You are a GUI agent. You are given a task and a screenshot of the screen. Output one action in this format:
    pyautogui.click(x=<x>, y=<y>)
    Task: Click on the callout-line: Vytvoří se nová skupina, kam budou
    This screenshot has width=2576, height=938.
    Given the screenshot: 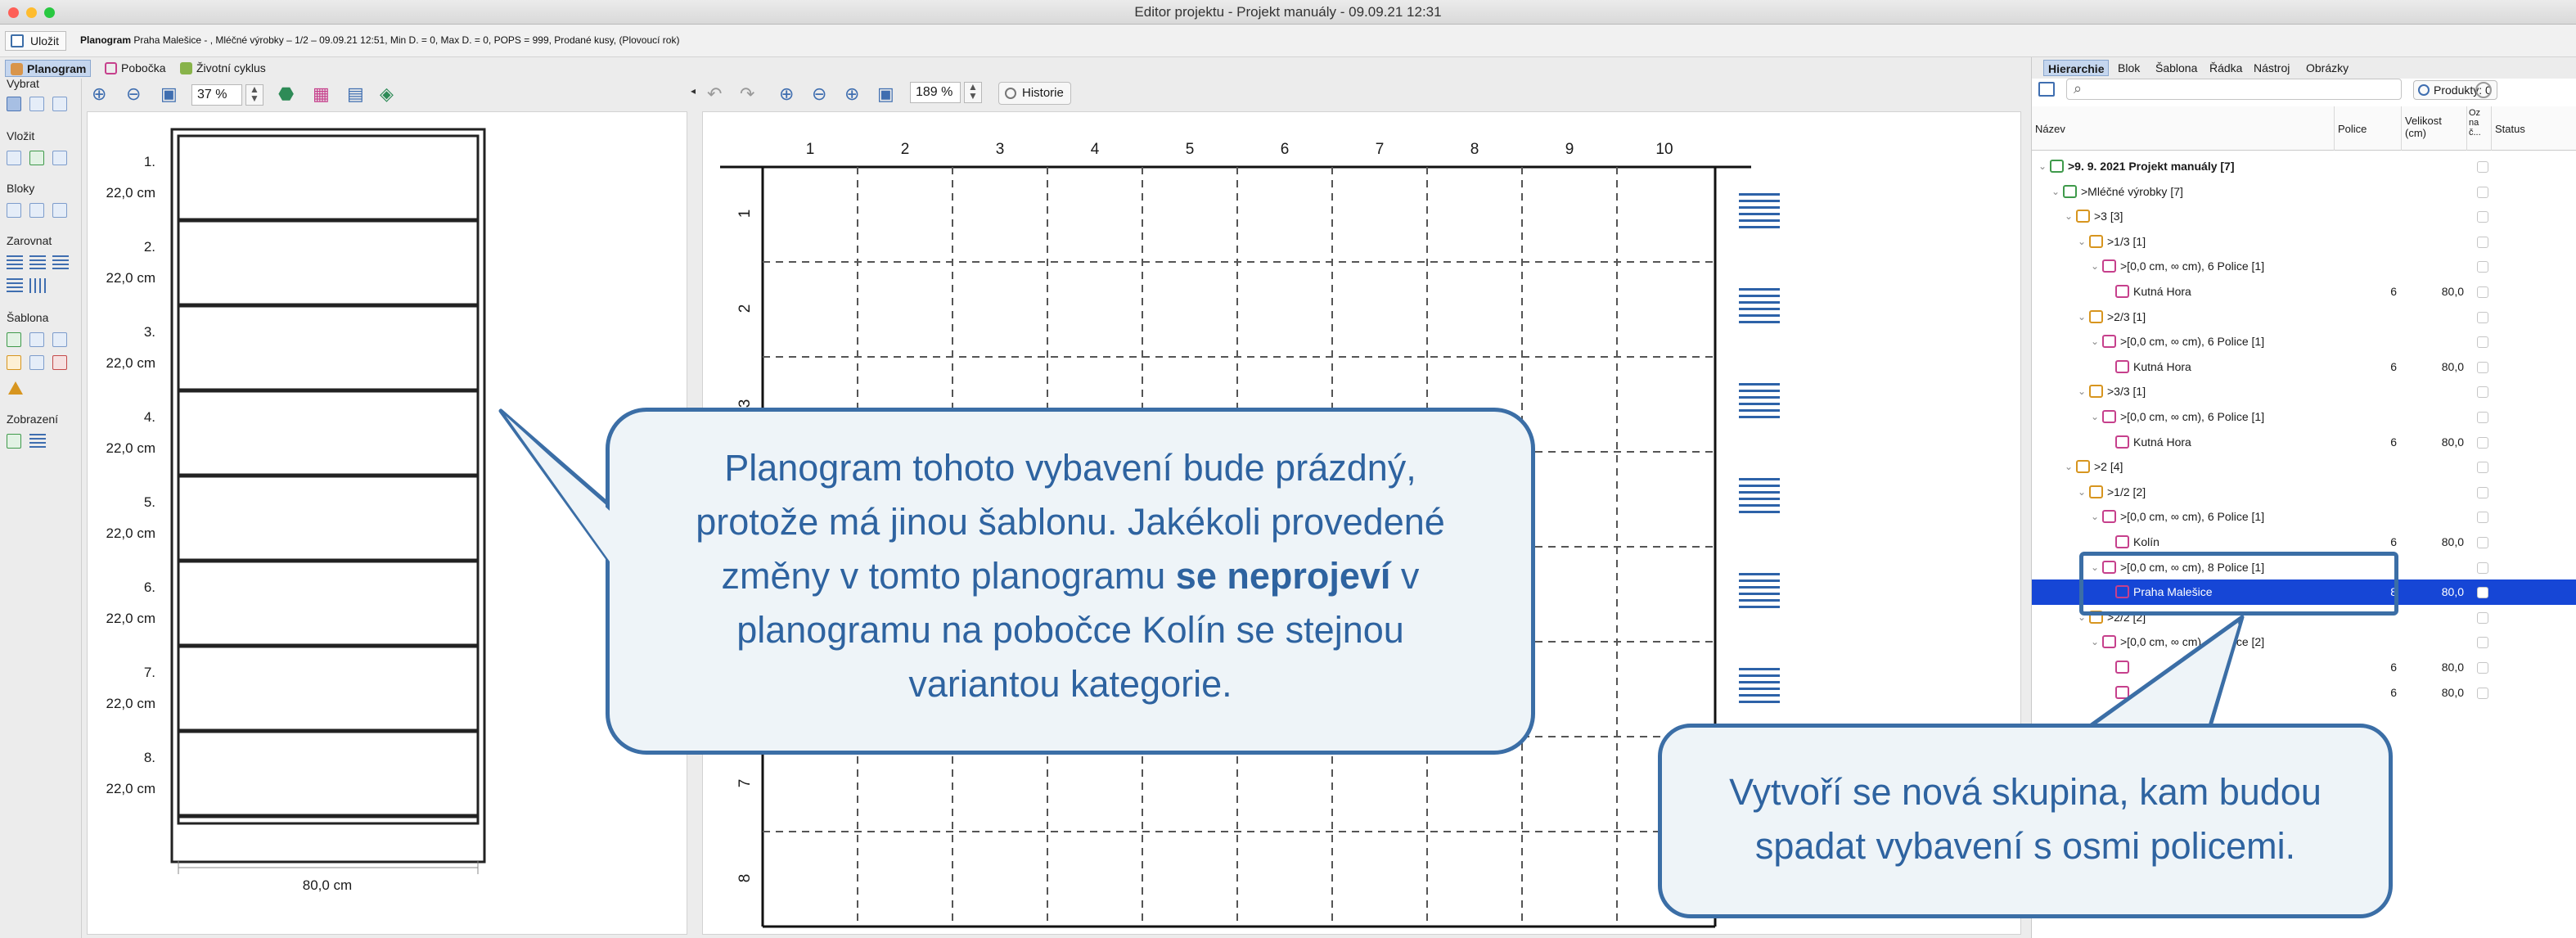 What is the action you would take?
    pyautogui.click(x=2025, y=792)
    